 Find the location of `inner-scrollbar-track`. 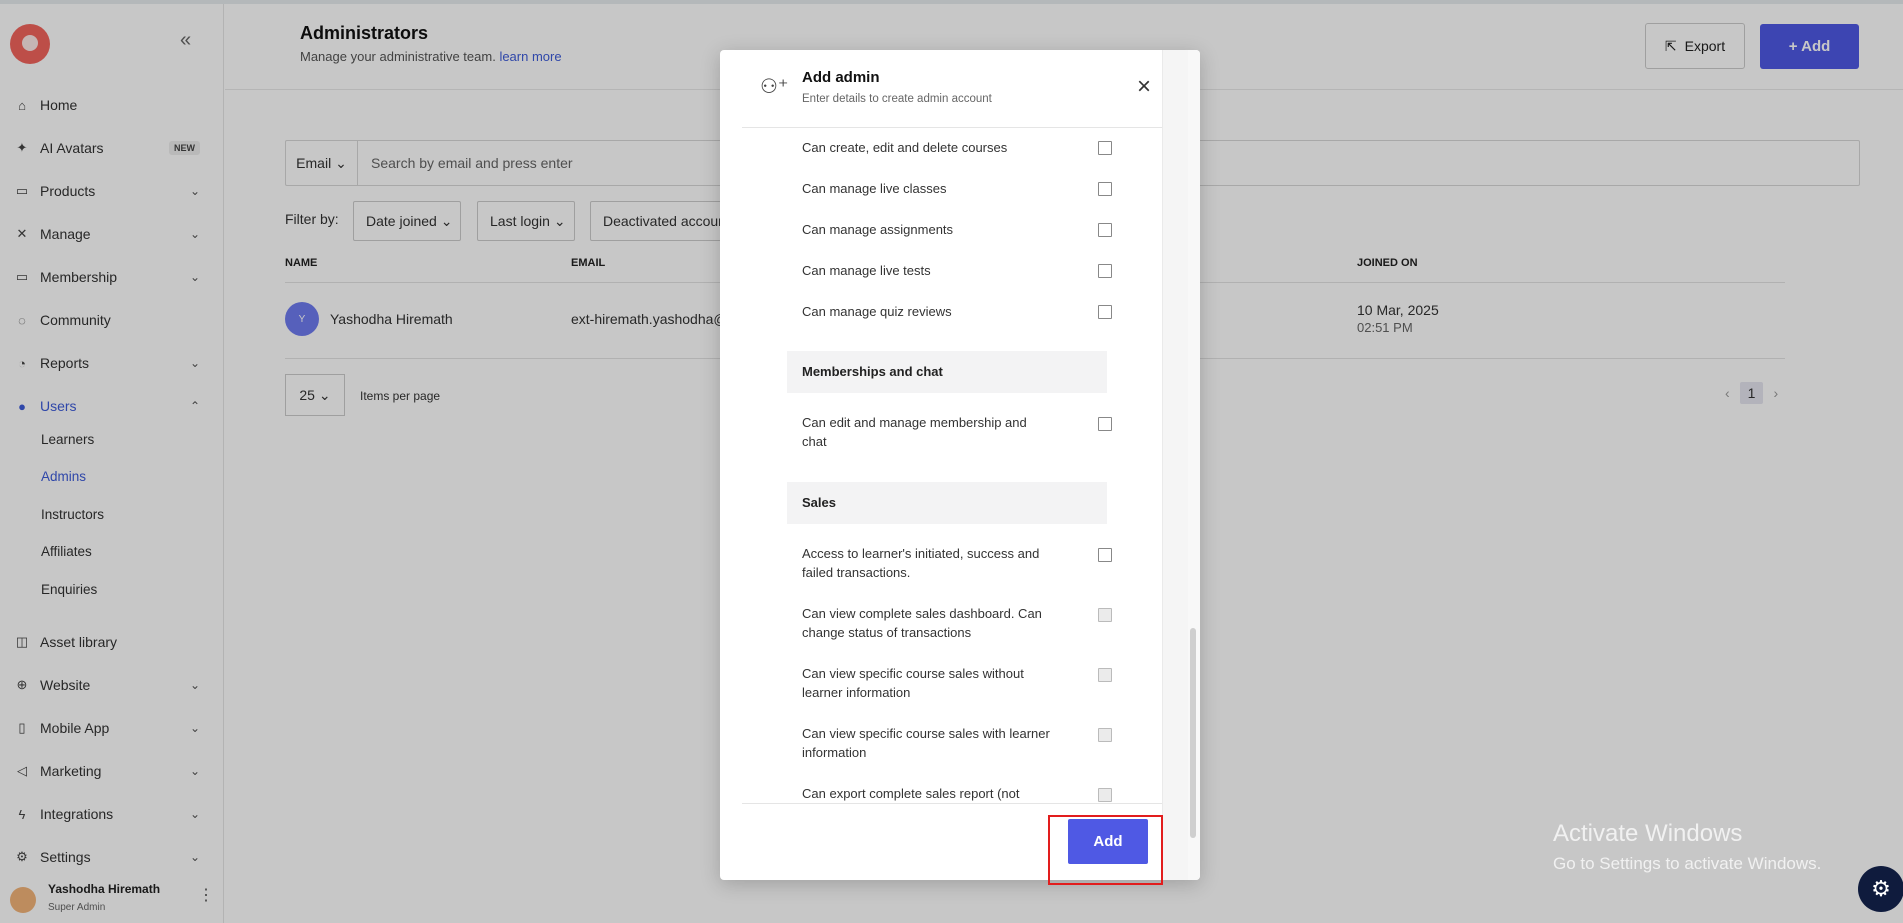

inner-scrollbar-track is located at coordinates (1175, 465).